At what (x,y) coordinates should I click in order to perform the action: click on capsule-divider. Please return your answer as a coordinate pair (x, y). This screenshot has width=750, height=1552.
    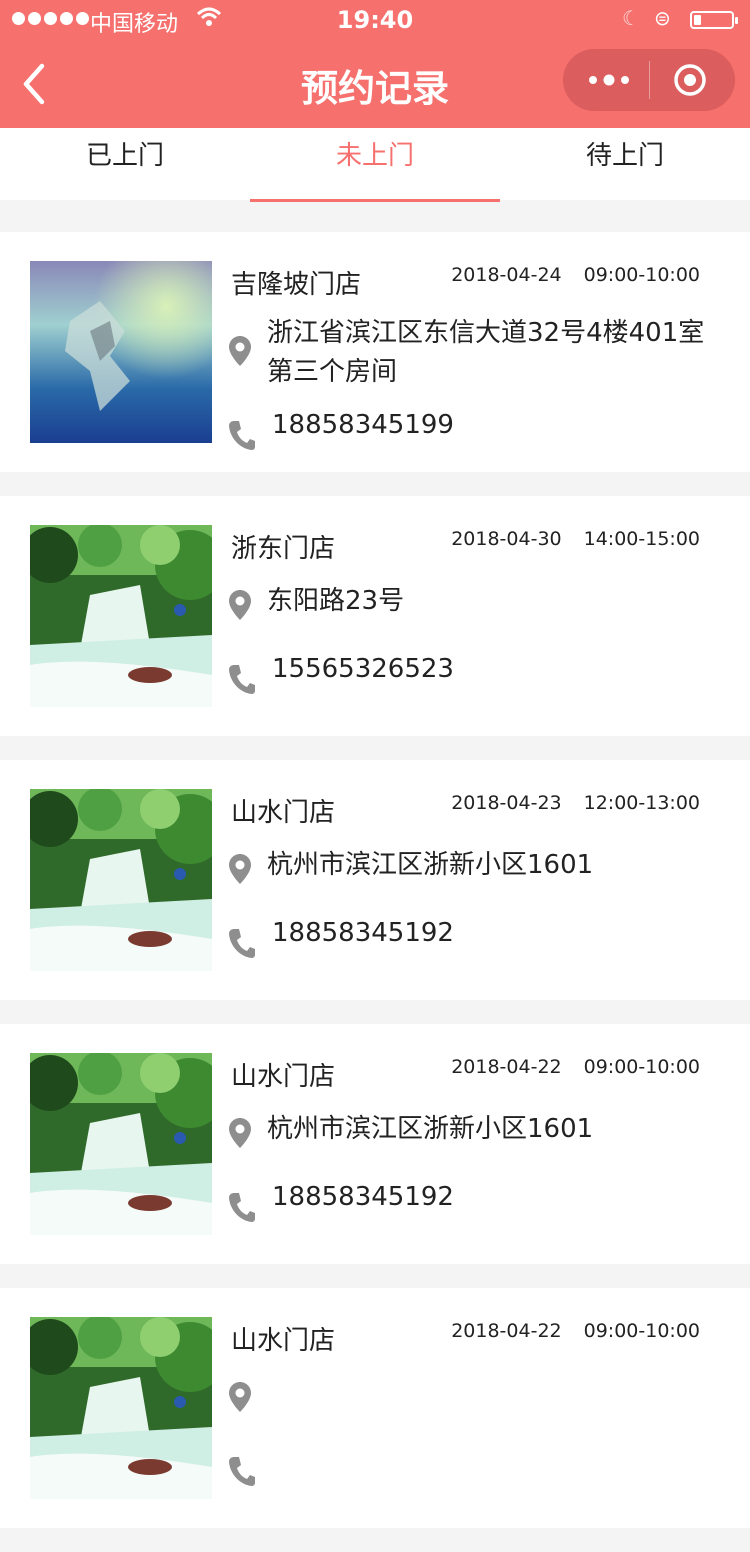
    Looking at the image, I should click on (649, 80).